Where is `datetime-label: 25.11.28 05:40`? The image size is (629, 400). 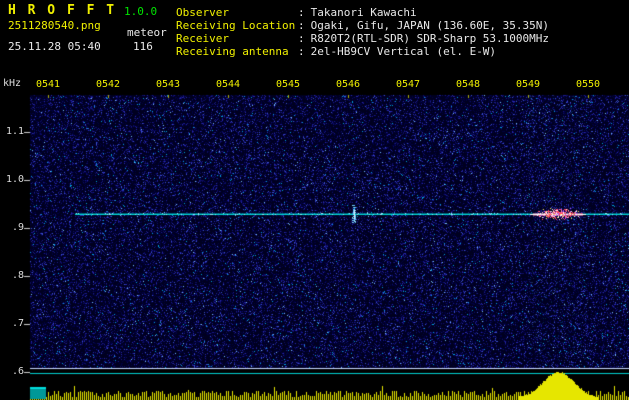
datetime-label: 25.11.28 05:40 is located at coordinates (54, 46).